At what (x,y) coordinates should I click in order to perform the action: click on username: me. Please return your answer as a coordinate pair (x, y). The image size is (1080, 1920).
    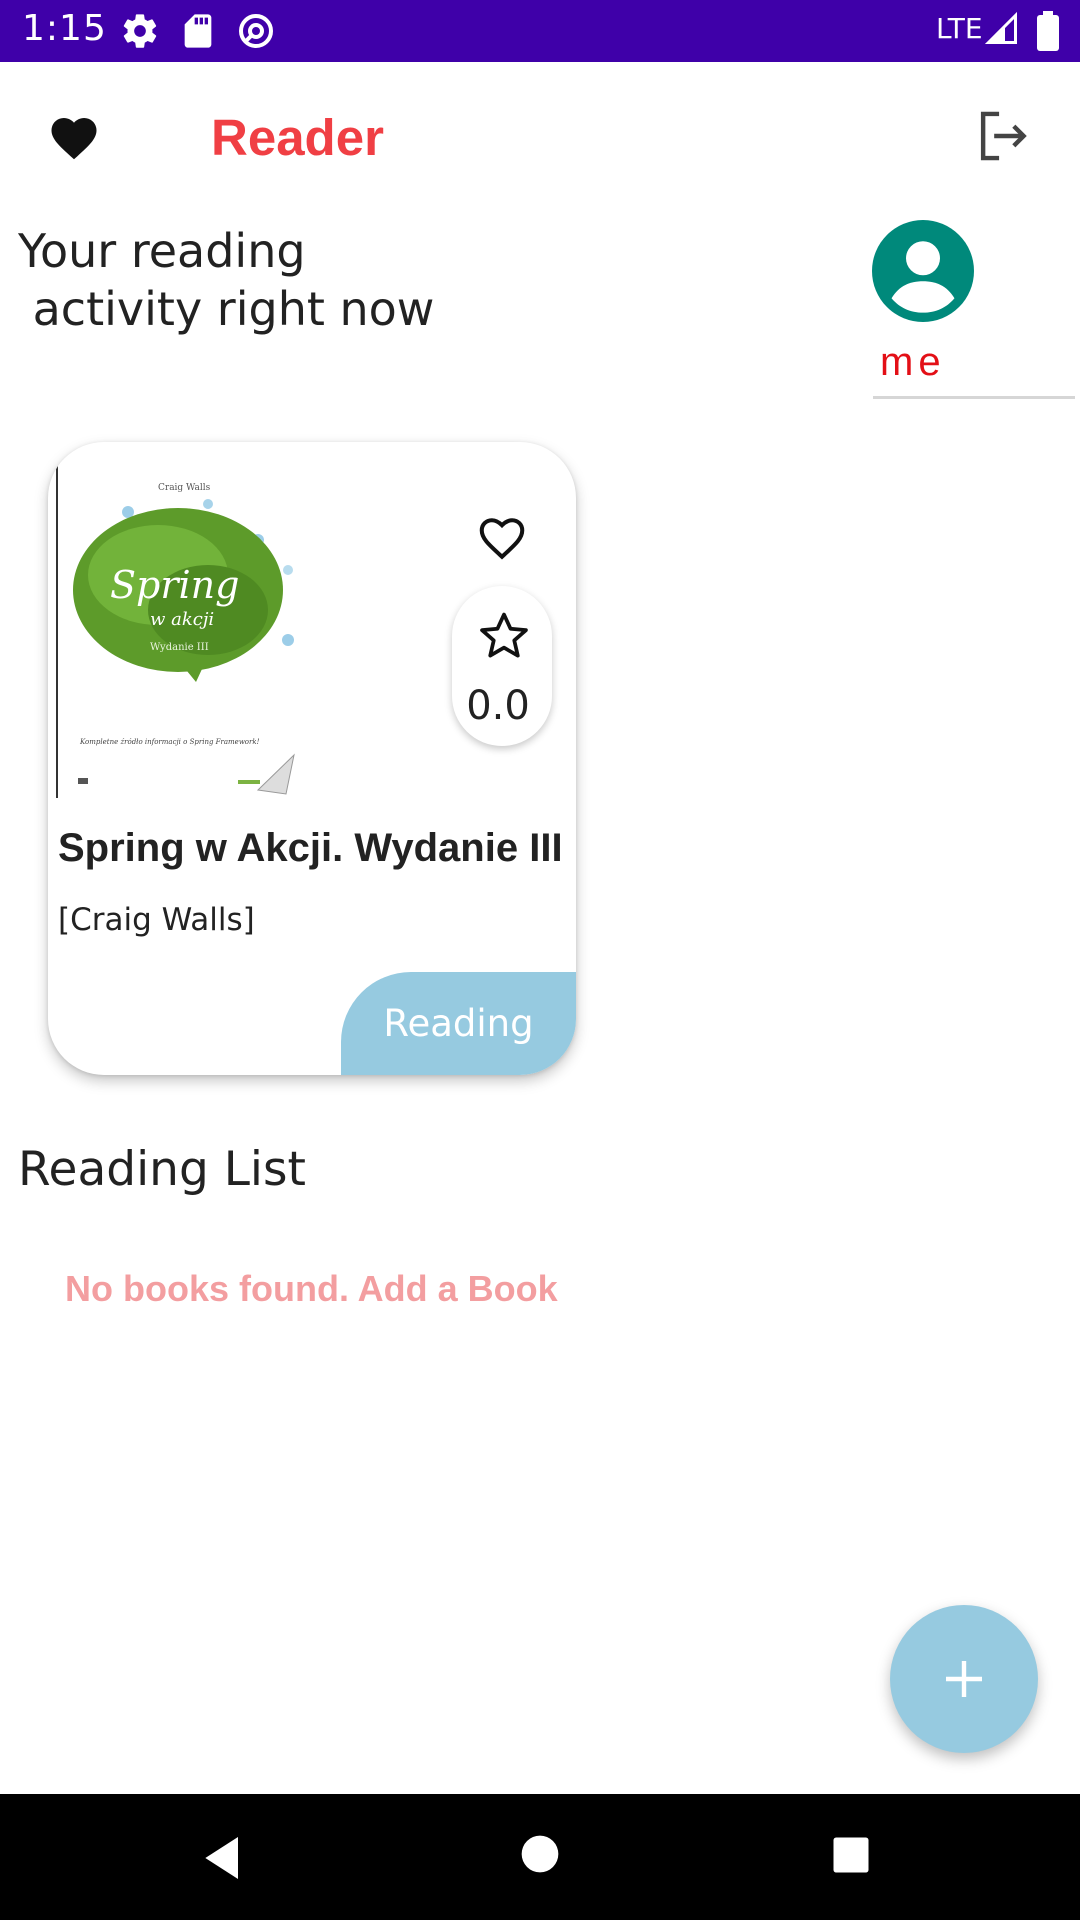
    Looking at the image, I should click on (913, 362).